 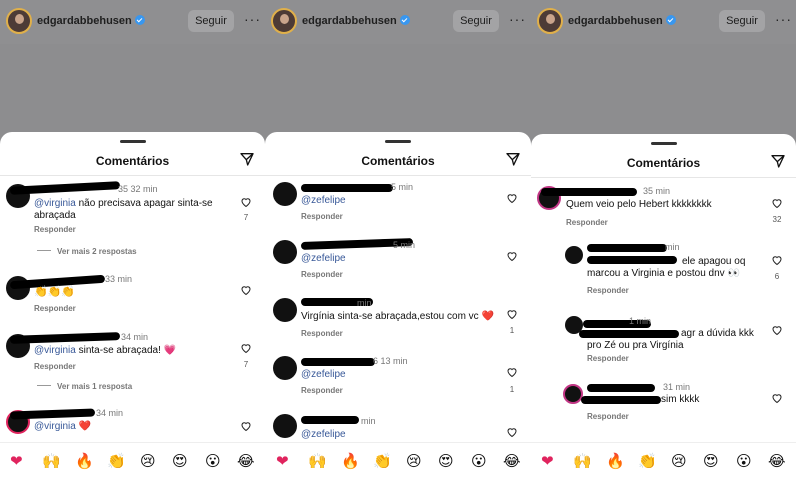 I want to click on comment-time: 1 min, so click(x=640, y=321).